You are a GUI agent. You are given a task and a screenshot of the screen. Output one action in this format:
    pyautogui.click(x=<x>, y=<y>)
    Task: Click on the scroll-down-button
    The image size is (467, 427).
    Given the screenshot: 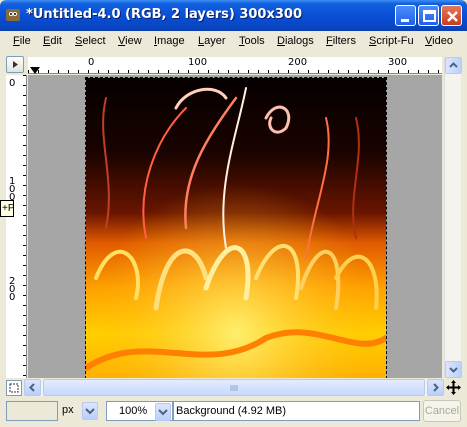 What is the action you would take?
    pyautogui.click(x=453, y=369)
    